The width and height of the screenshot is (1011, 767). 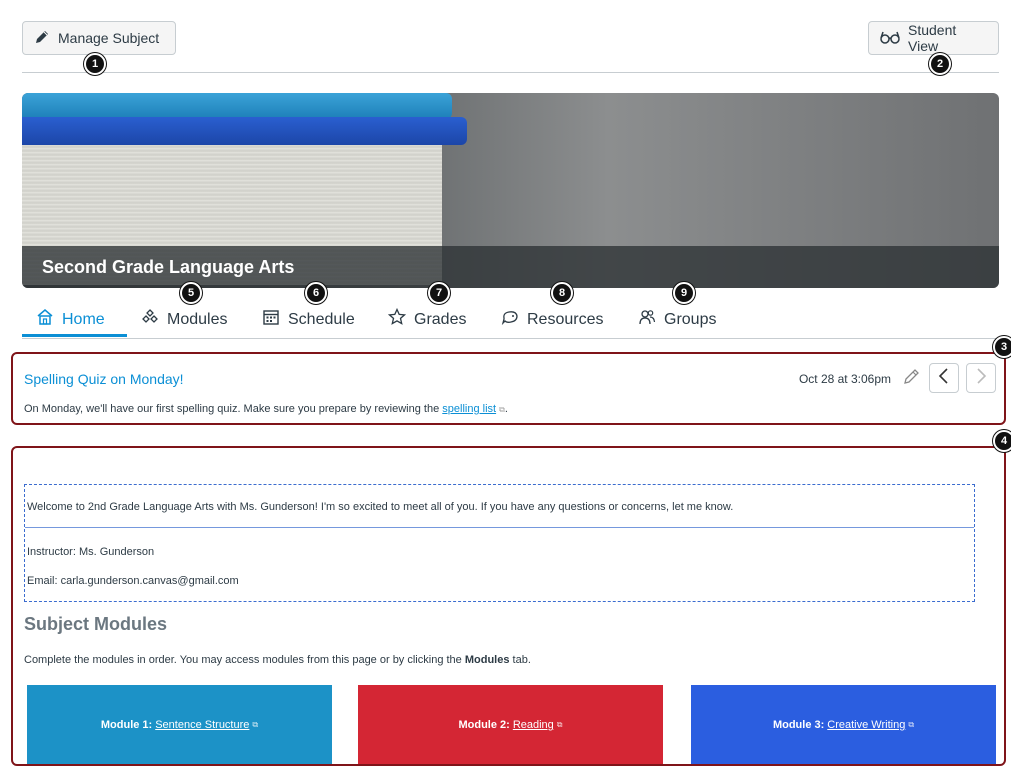 What do you see at coordinates (1002, 347) in the screenshot?
I see `callout-badge: 3` at bounding box center [1002, 347].